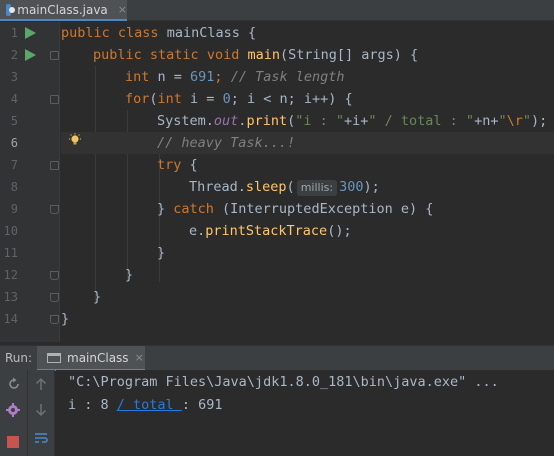 This screenshot has height=456, width=554. Describe the element at coordinates (14, 121) in the screenshot. I see `line-number: 5` at that location.